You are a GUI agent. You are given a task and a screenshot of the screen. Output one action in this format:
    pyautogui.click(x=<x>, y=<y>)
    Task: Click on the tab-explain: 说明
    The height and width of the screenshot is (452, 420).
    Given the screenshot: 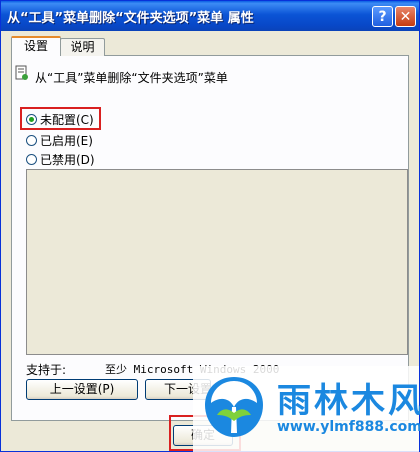 What is the action you would take?
    pyautogui.click(x=82, y=47)
    